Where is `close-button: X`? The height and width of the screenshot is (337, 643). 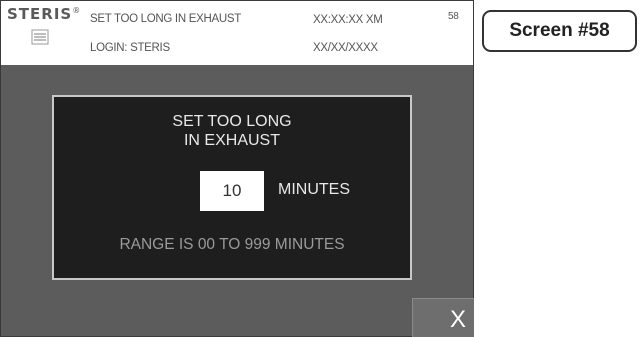
close-button: X is located at coordinates (443, 317).